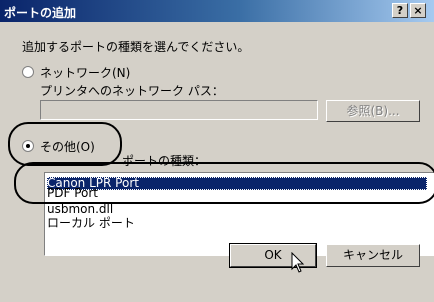 This screenshot has height=302, width=434. I want to click on window-title: ポートの追加, so click(40, 13).